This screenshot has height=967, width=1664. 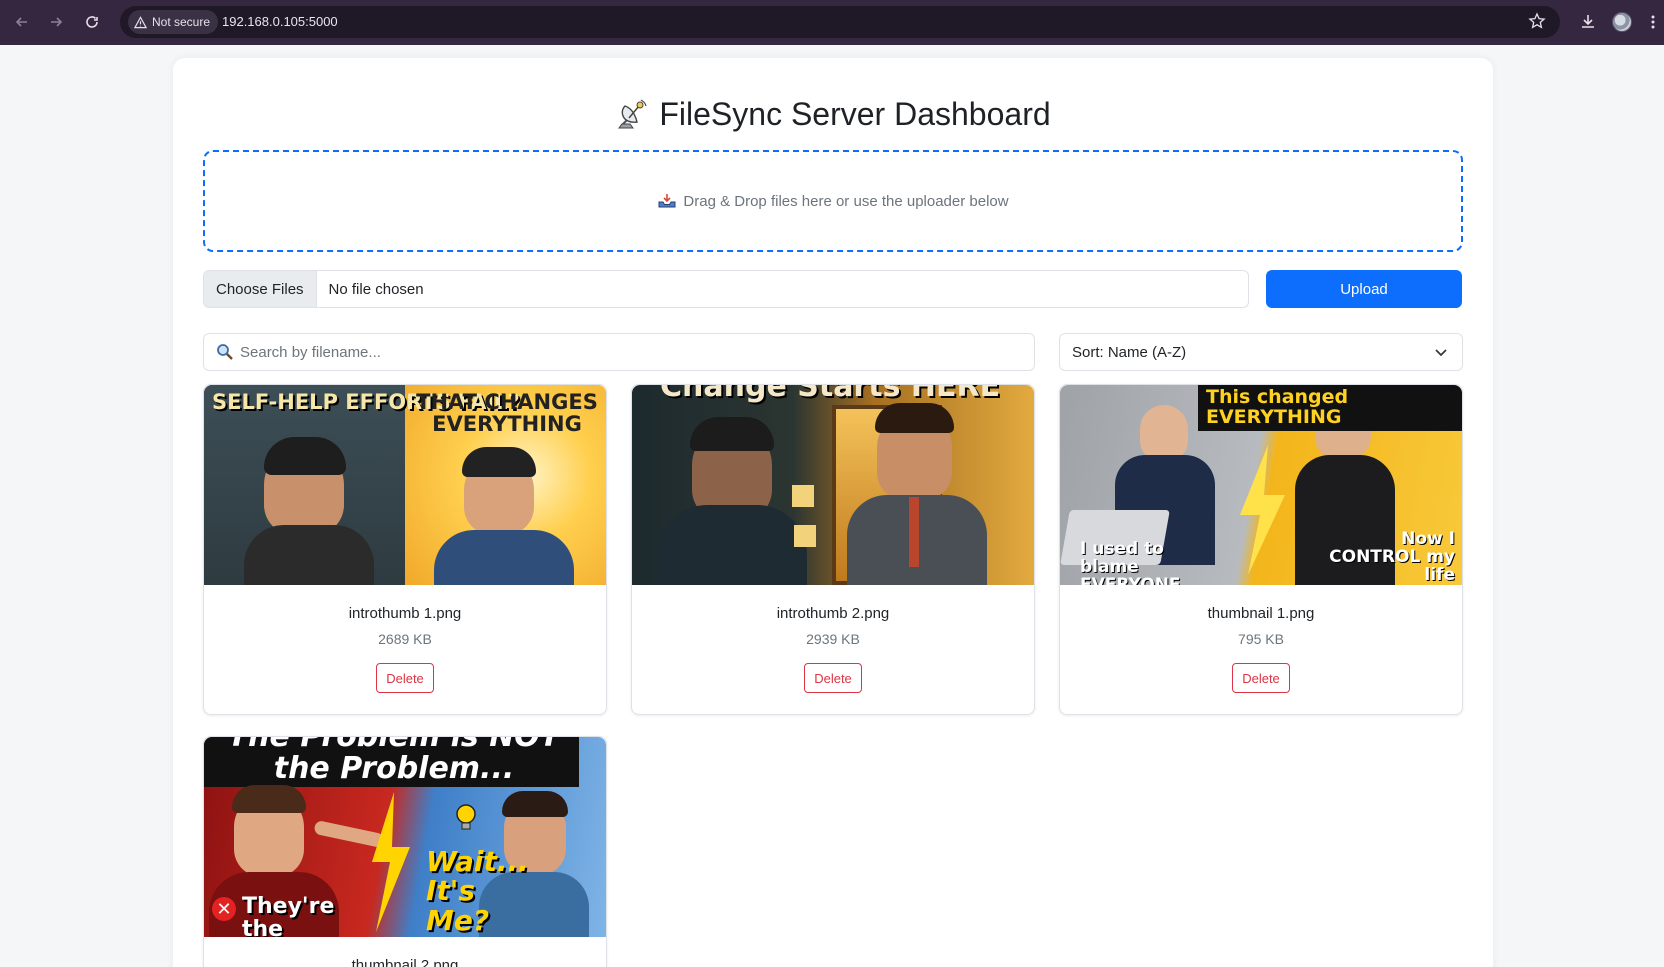 I want to click on chevron-down-icon, so click(x=1441, y=353).